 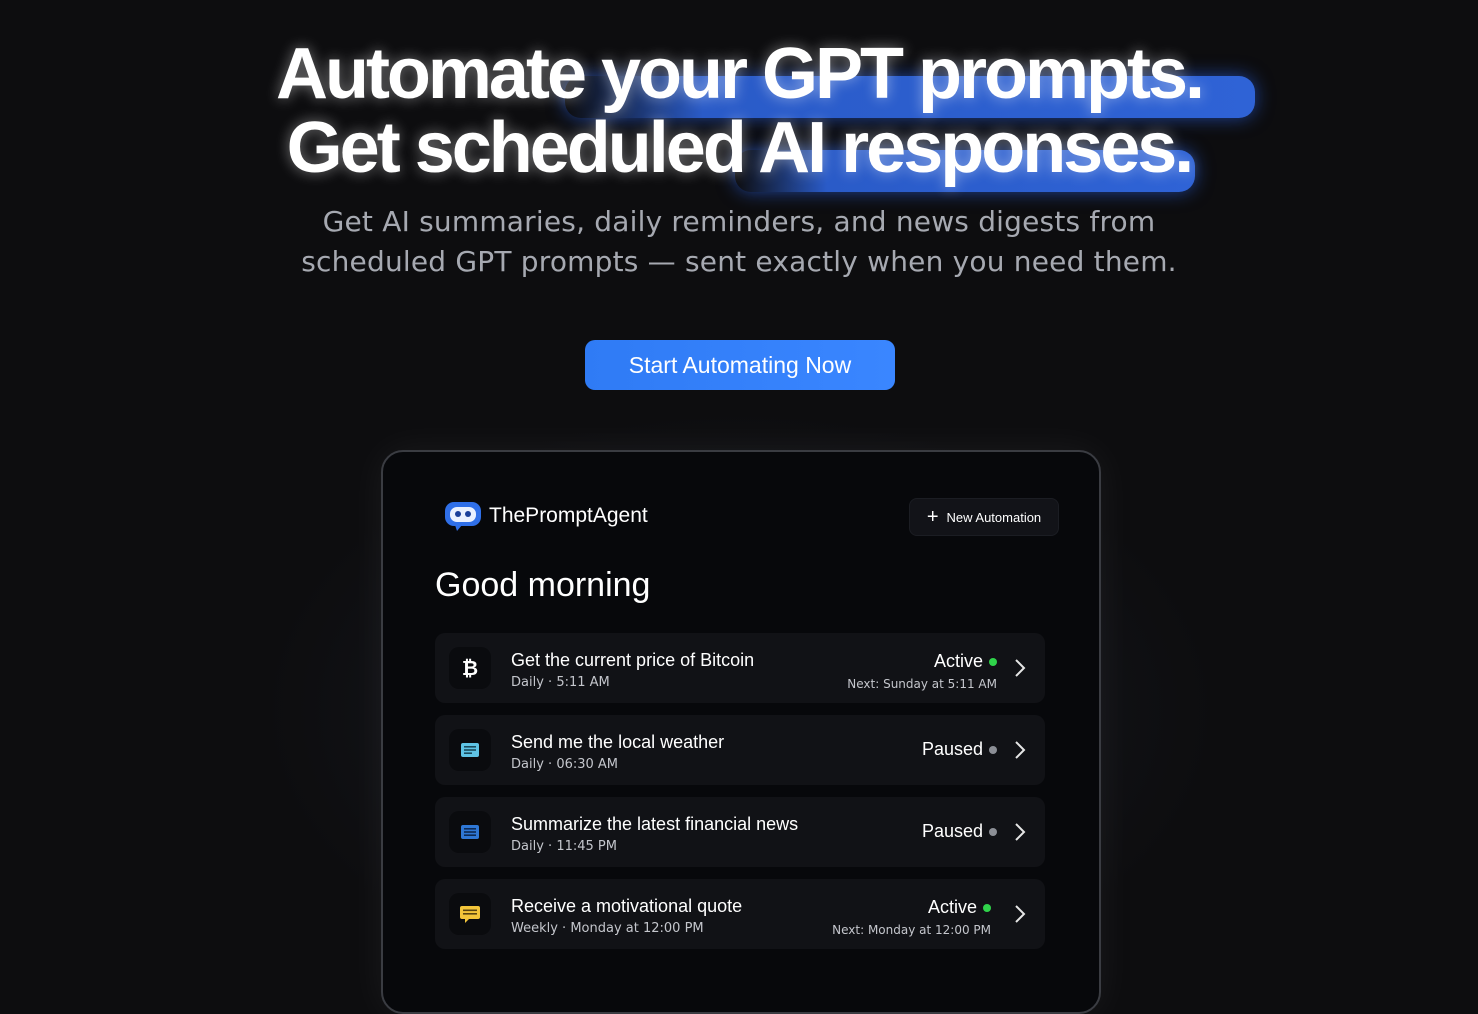 I want to click on new-automation-label: New Automation, so click(x=994, y=517).